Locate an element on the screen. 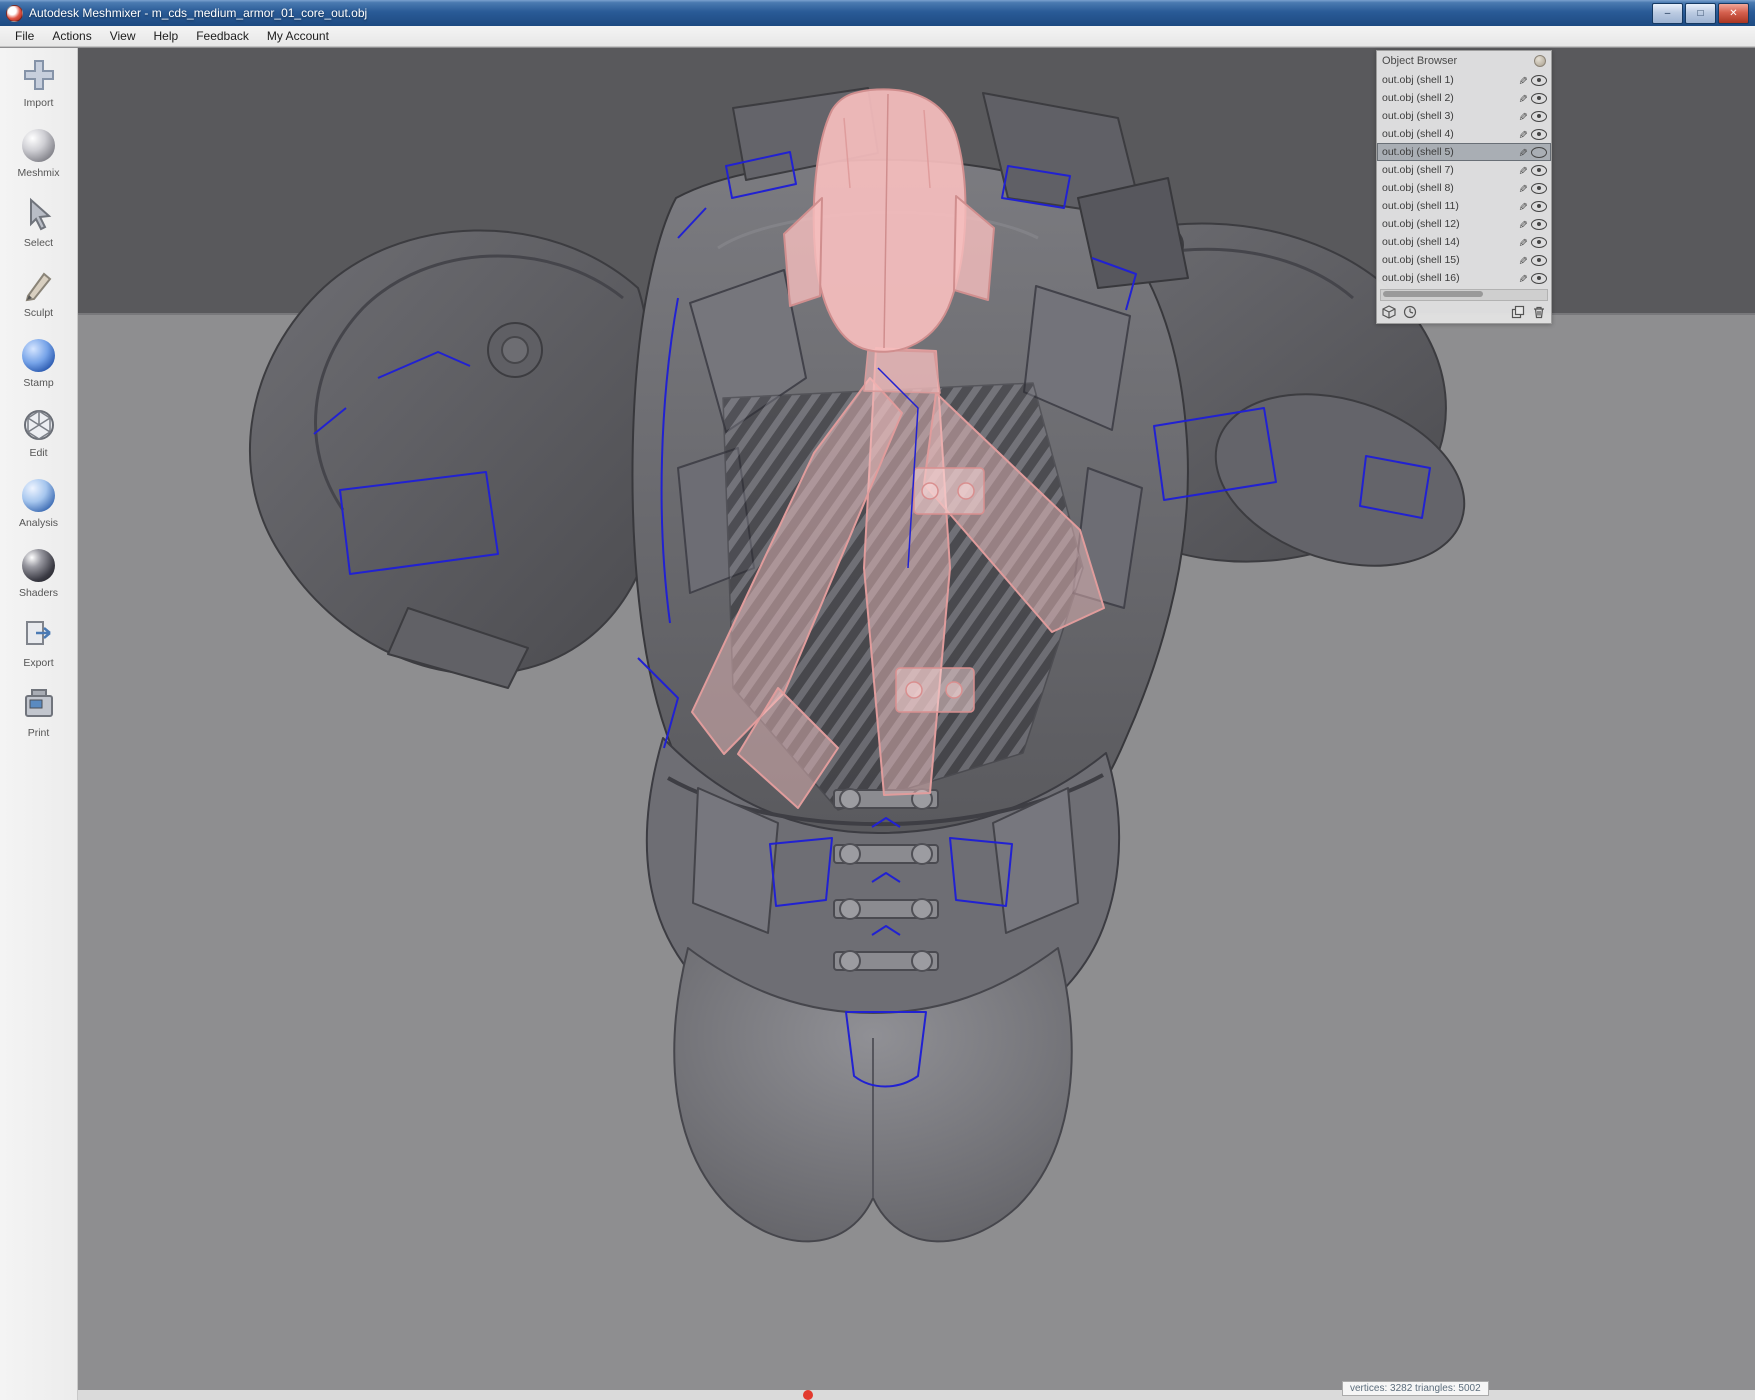 This screenshot has width=1755, height=1400. shell-row: out.obj (shell 12) ✎ is located at coordinates (1464, 224).